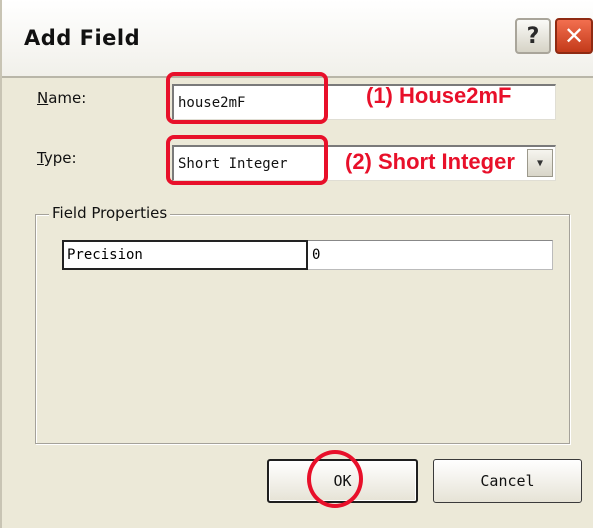 This screenshot has width=593, height=528. I want to click on property-row: Precision 0, so click(307, 255).